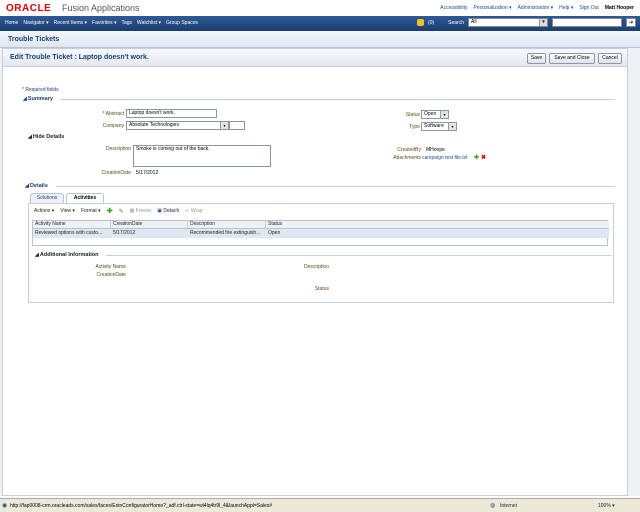 The image size is (640, 512). What do you see at coordinates (149, 23) in the screenshot?
I see `nav-watchlist: Watchlist ▾` at bounding box center [149, 23].